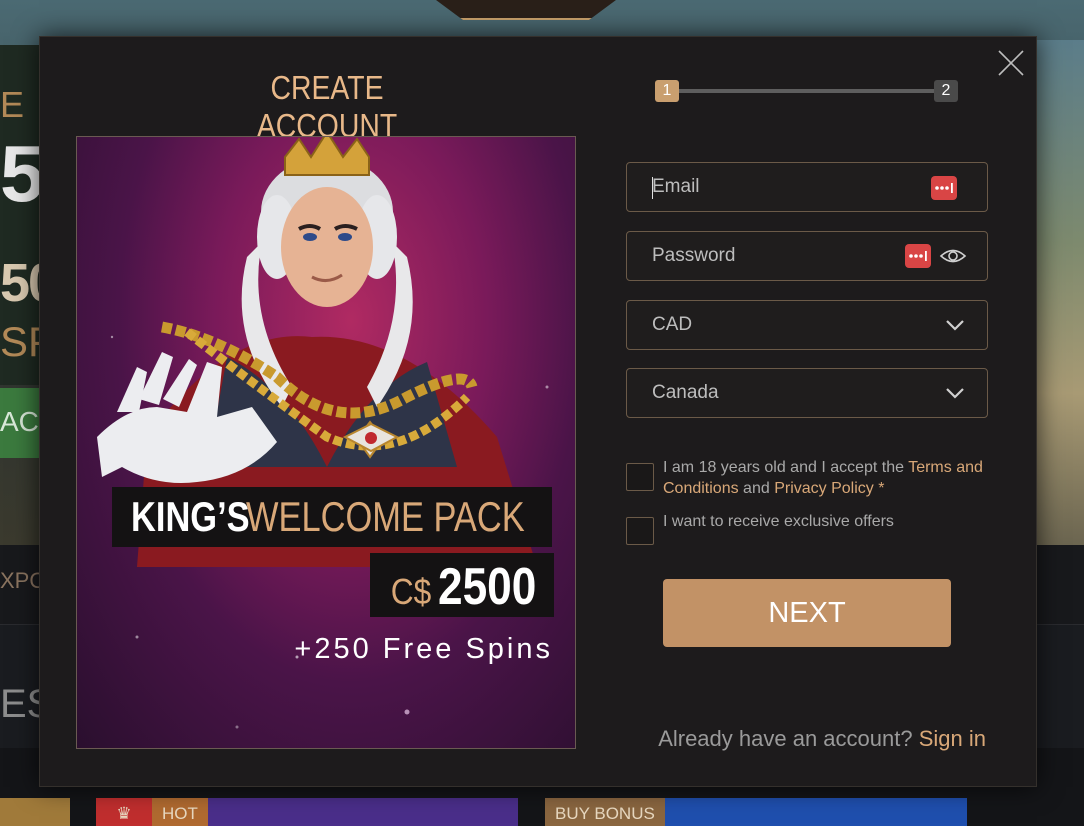 This screenshot has height=826, width=1084. Describe the element at coordinates (1011, 63) in the screenshot. I see `close-icon` at that location.